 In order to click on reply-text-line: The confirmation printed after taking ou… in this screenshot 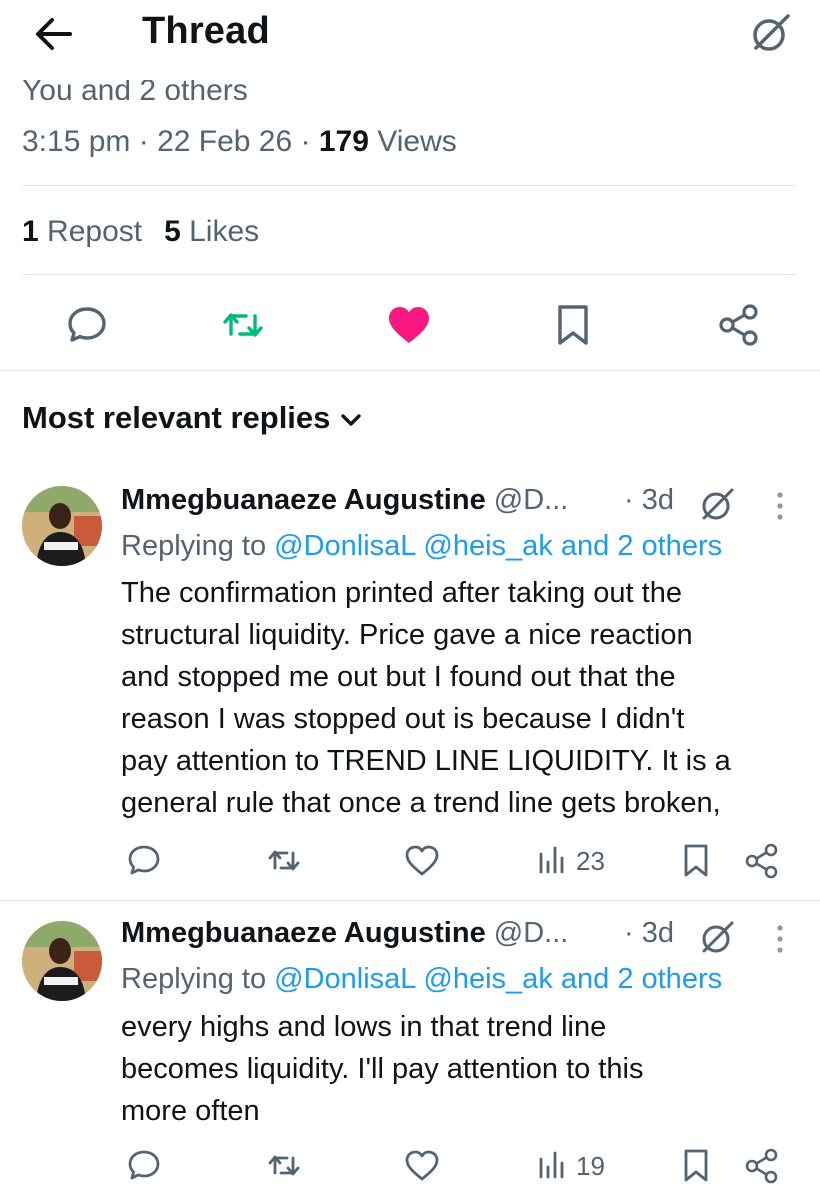, I will do `click(401, 593)`.